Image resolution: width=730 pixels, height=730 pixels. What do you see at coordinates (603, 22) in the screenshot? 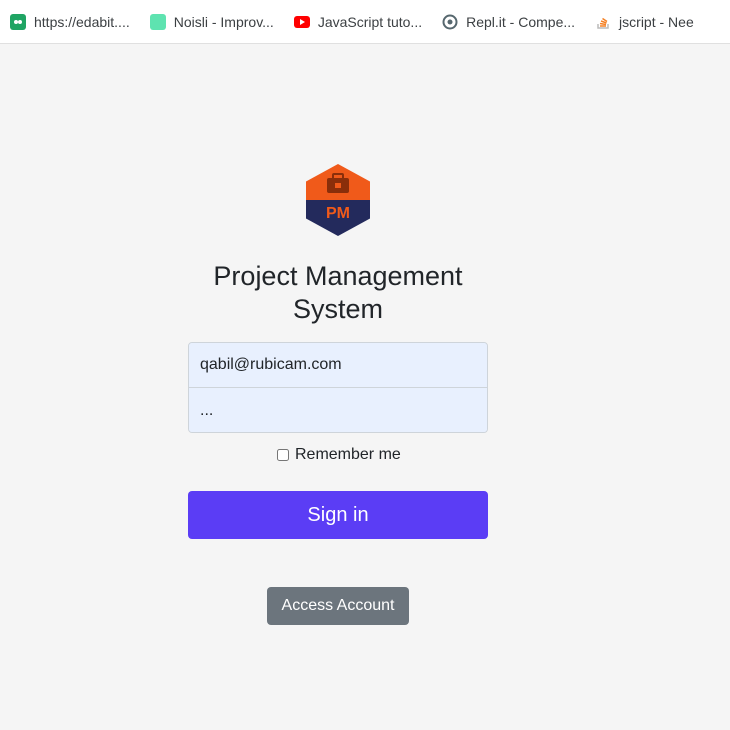
I see `stackoverflow-icon` at bounding box center [603, 22].